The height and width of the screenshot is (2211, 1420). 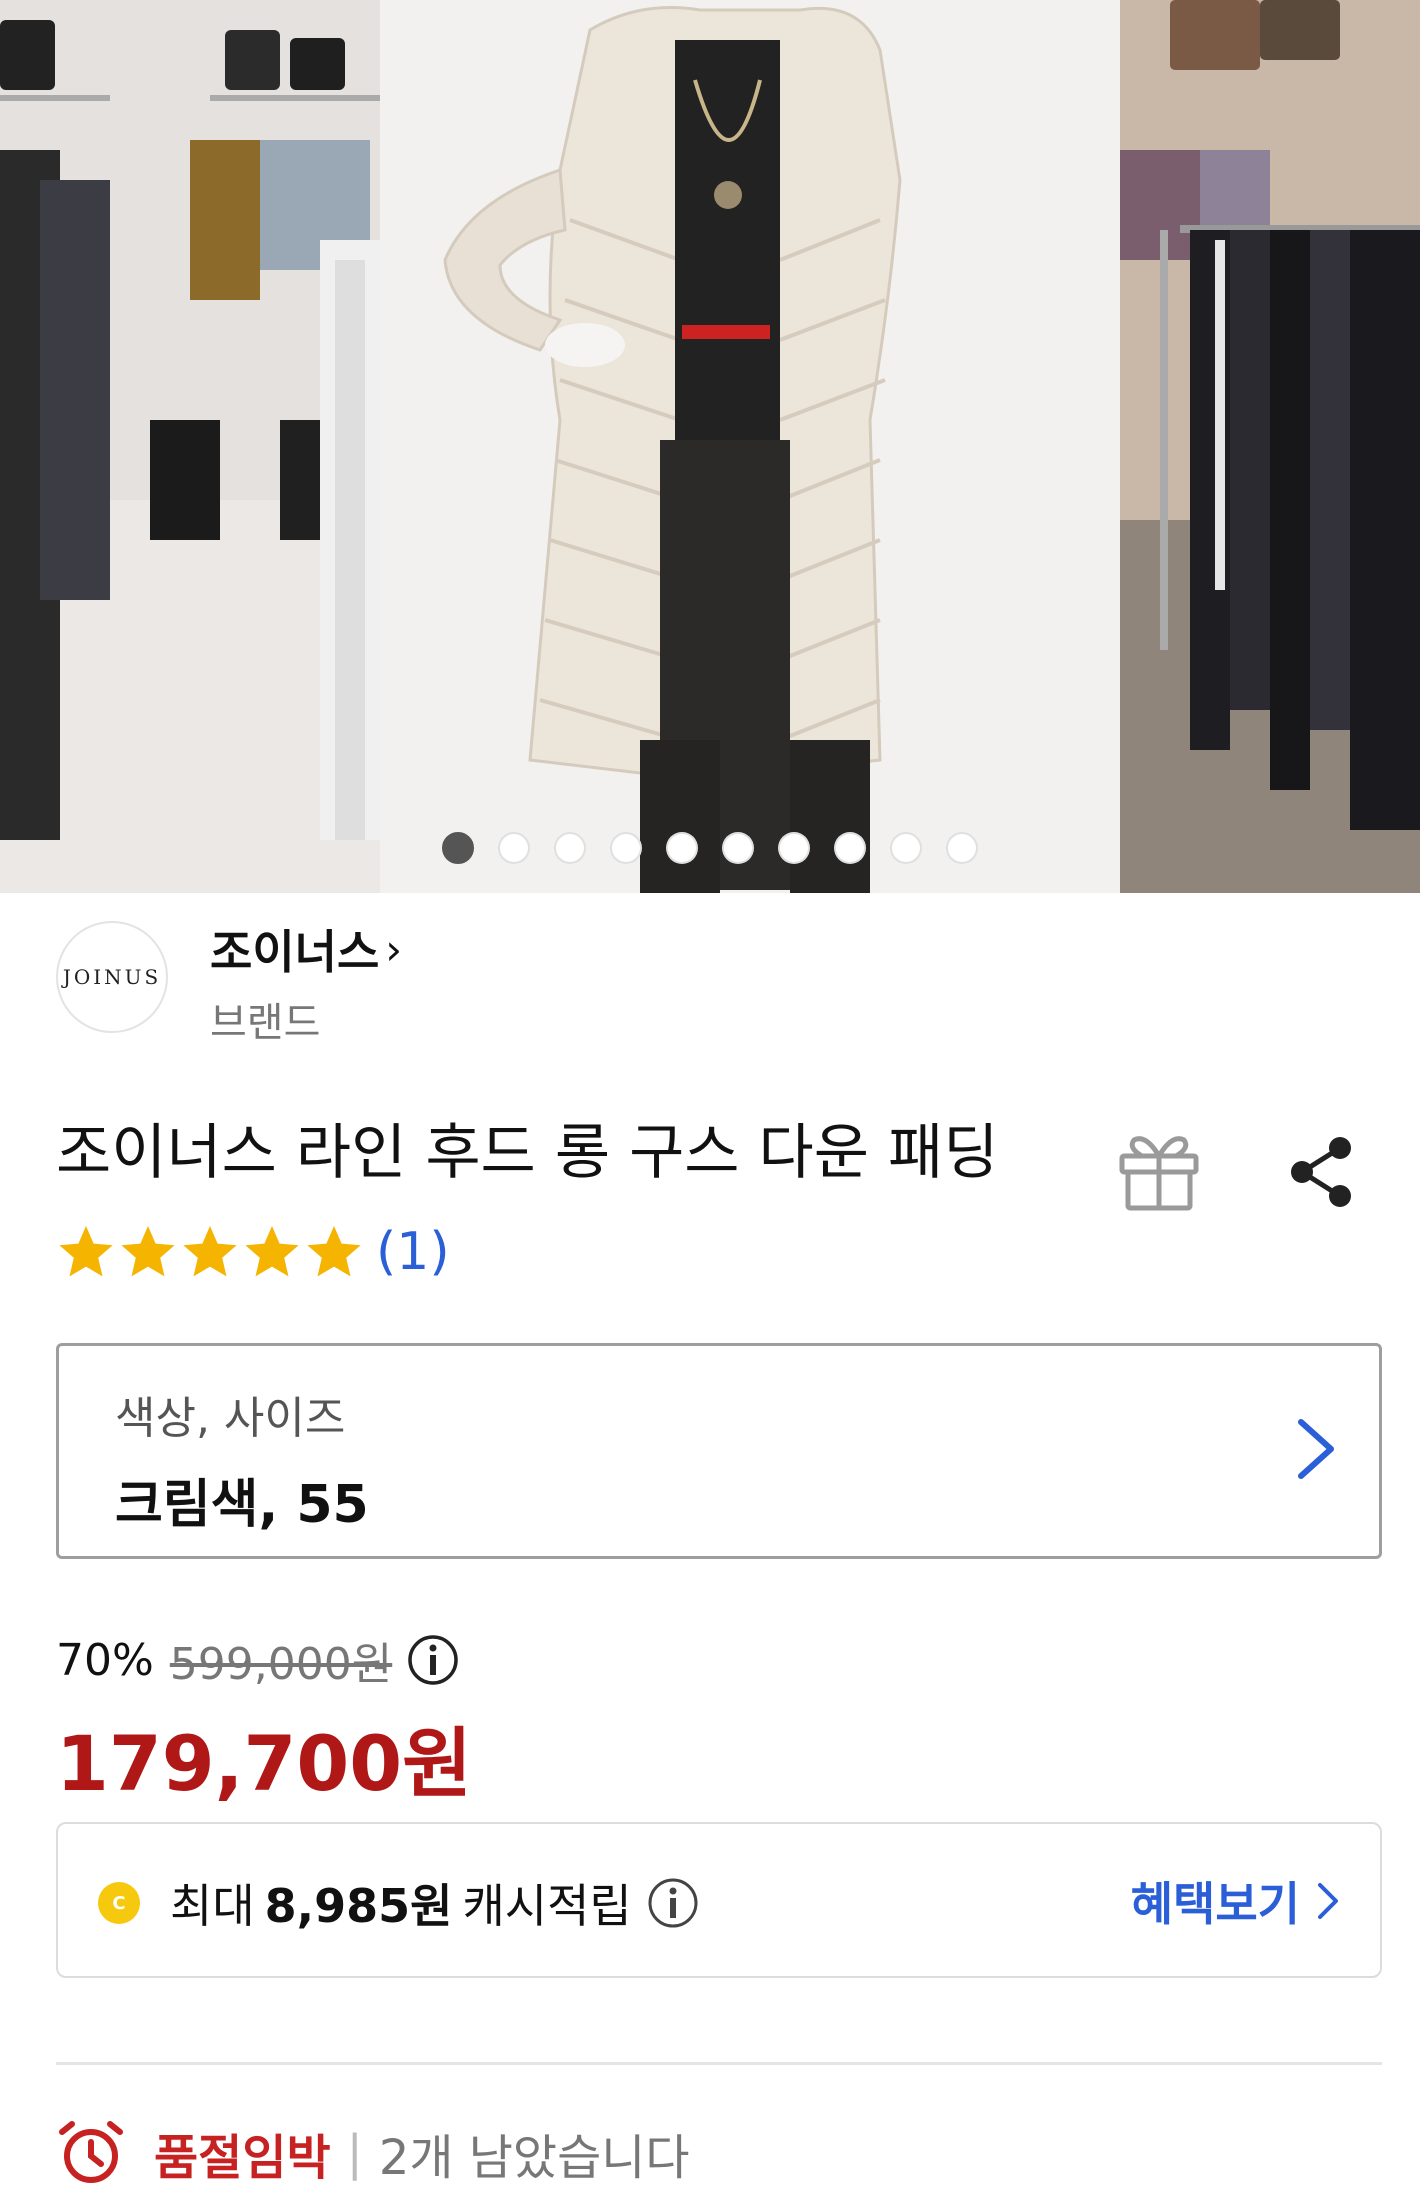 What do you see at coordinates (719, 2063) in the screenshot?
I see `section-divider` at bounding box center [719, 2063].